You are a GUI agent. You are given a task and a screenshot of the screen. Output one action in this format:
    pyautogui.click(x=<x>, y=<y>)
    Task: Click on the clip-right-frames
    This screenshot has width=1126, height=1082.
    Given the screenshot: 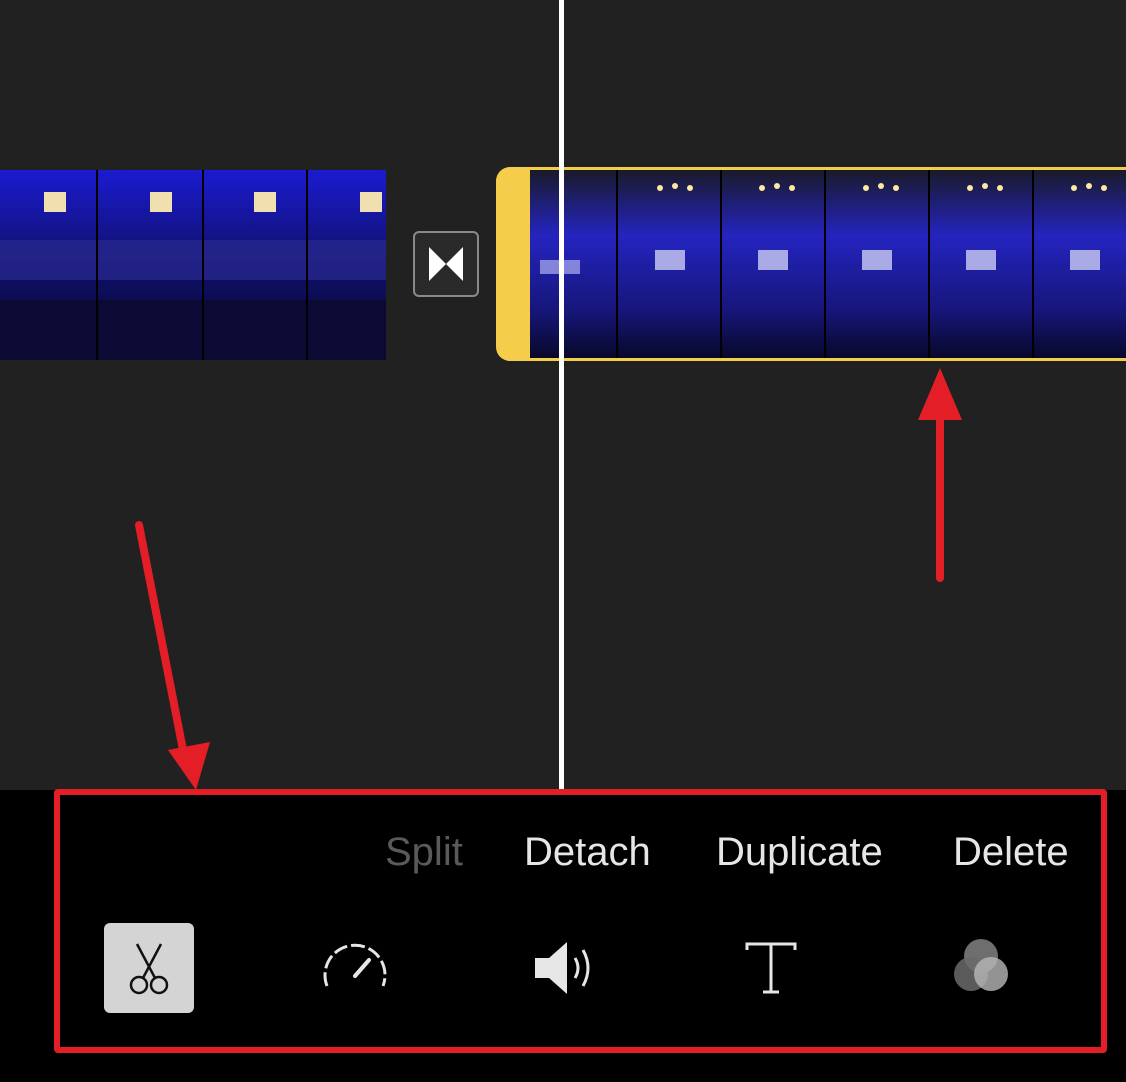 What is the action you would take?
    pyautogui.click(x=828, y=264)
    